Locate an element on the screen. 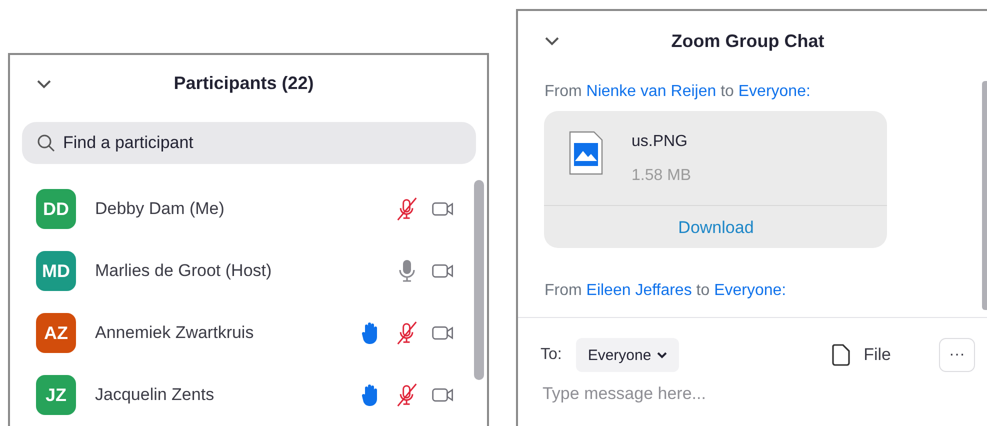  caret-icon is located at coordinates (662, 355).